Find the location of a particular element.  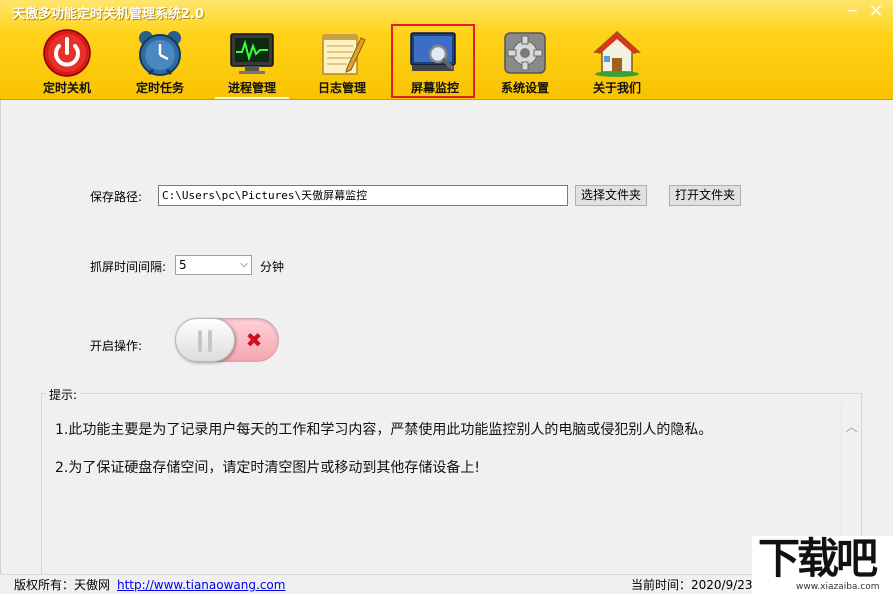

monitor-chart-icon is located at coordinates (252, 53).